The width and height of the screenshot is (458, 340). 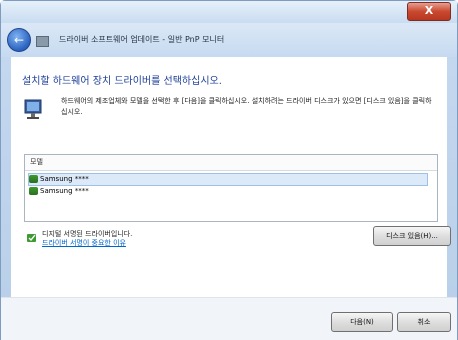 What do you see at coordinates (362, 322) in the screenshot?
I see `next-button: 다음(N)` at bounding box center [362, 322].